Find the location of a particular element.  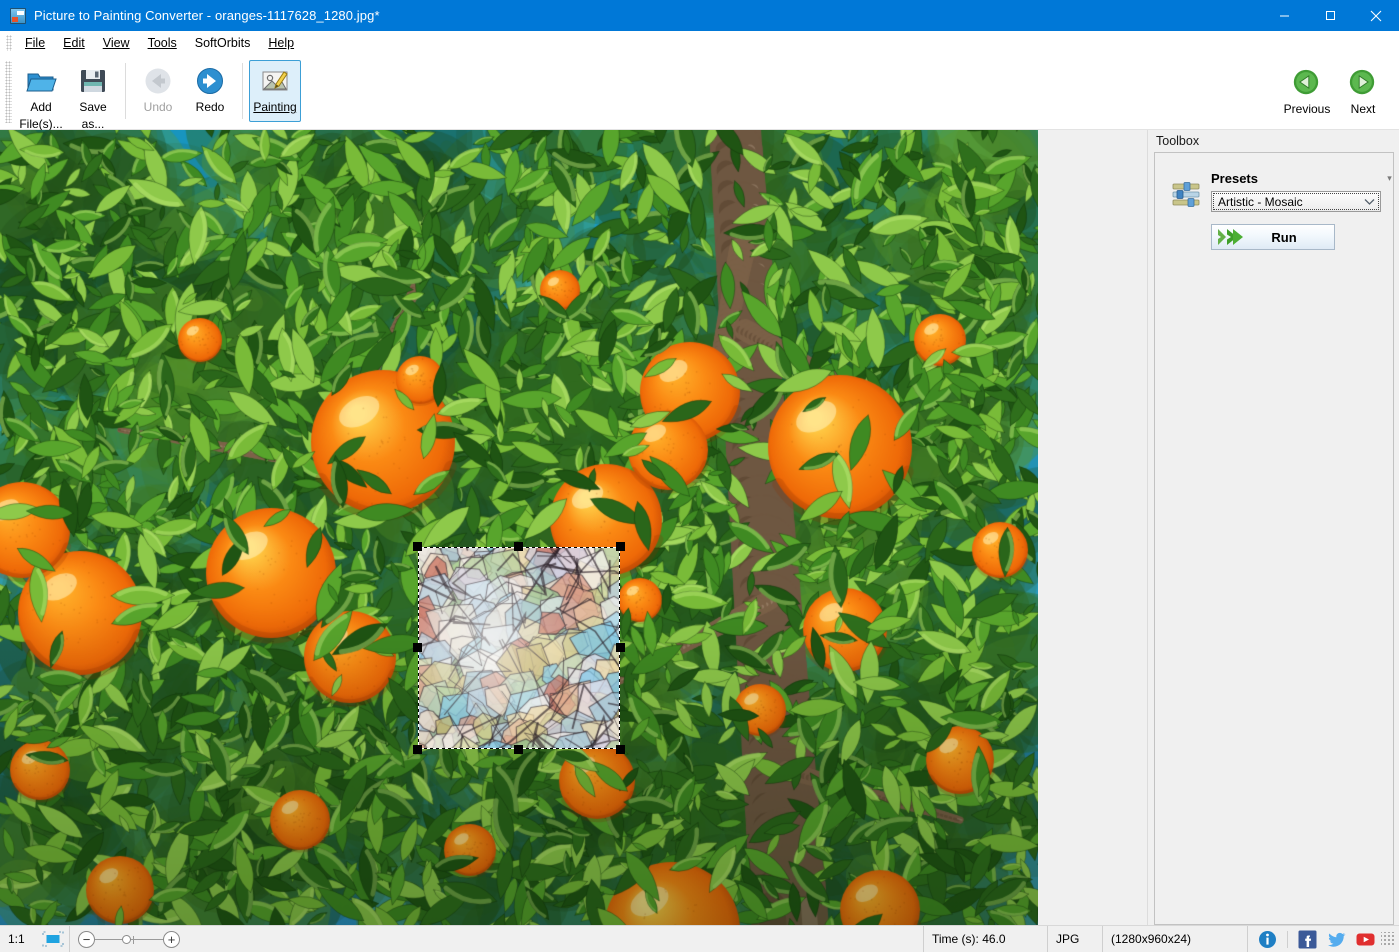

redo-button: Redo is located at coordinates (210, 91).